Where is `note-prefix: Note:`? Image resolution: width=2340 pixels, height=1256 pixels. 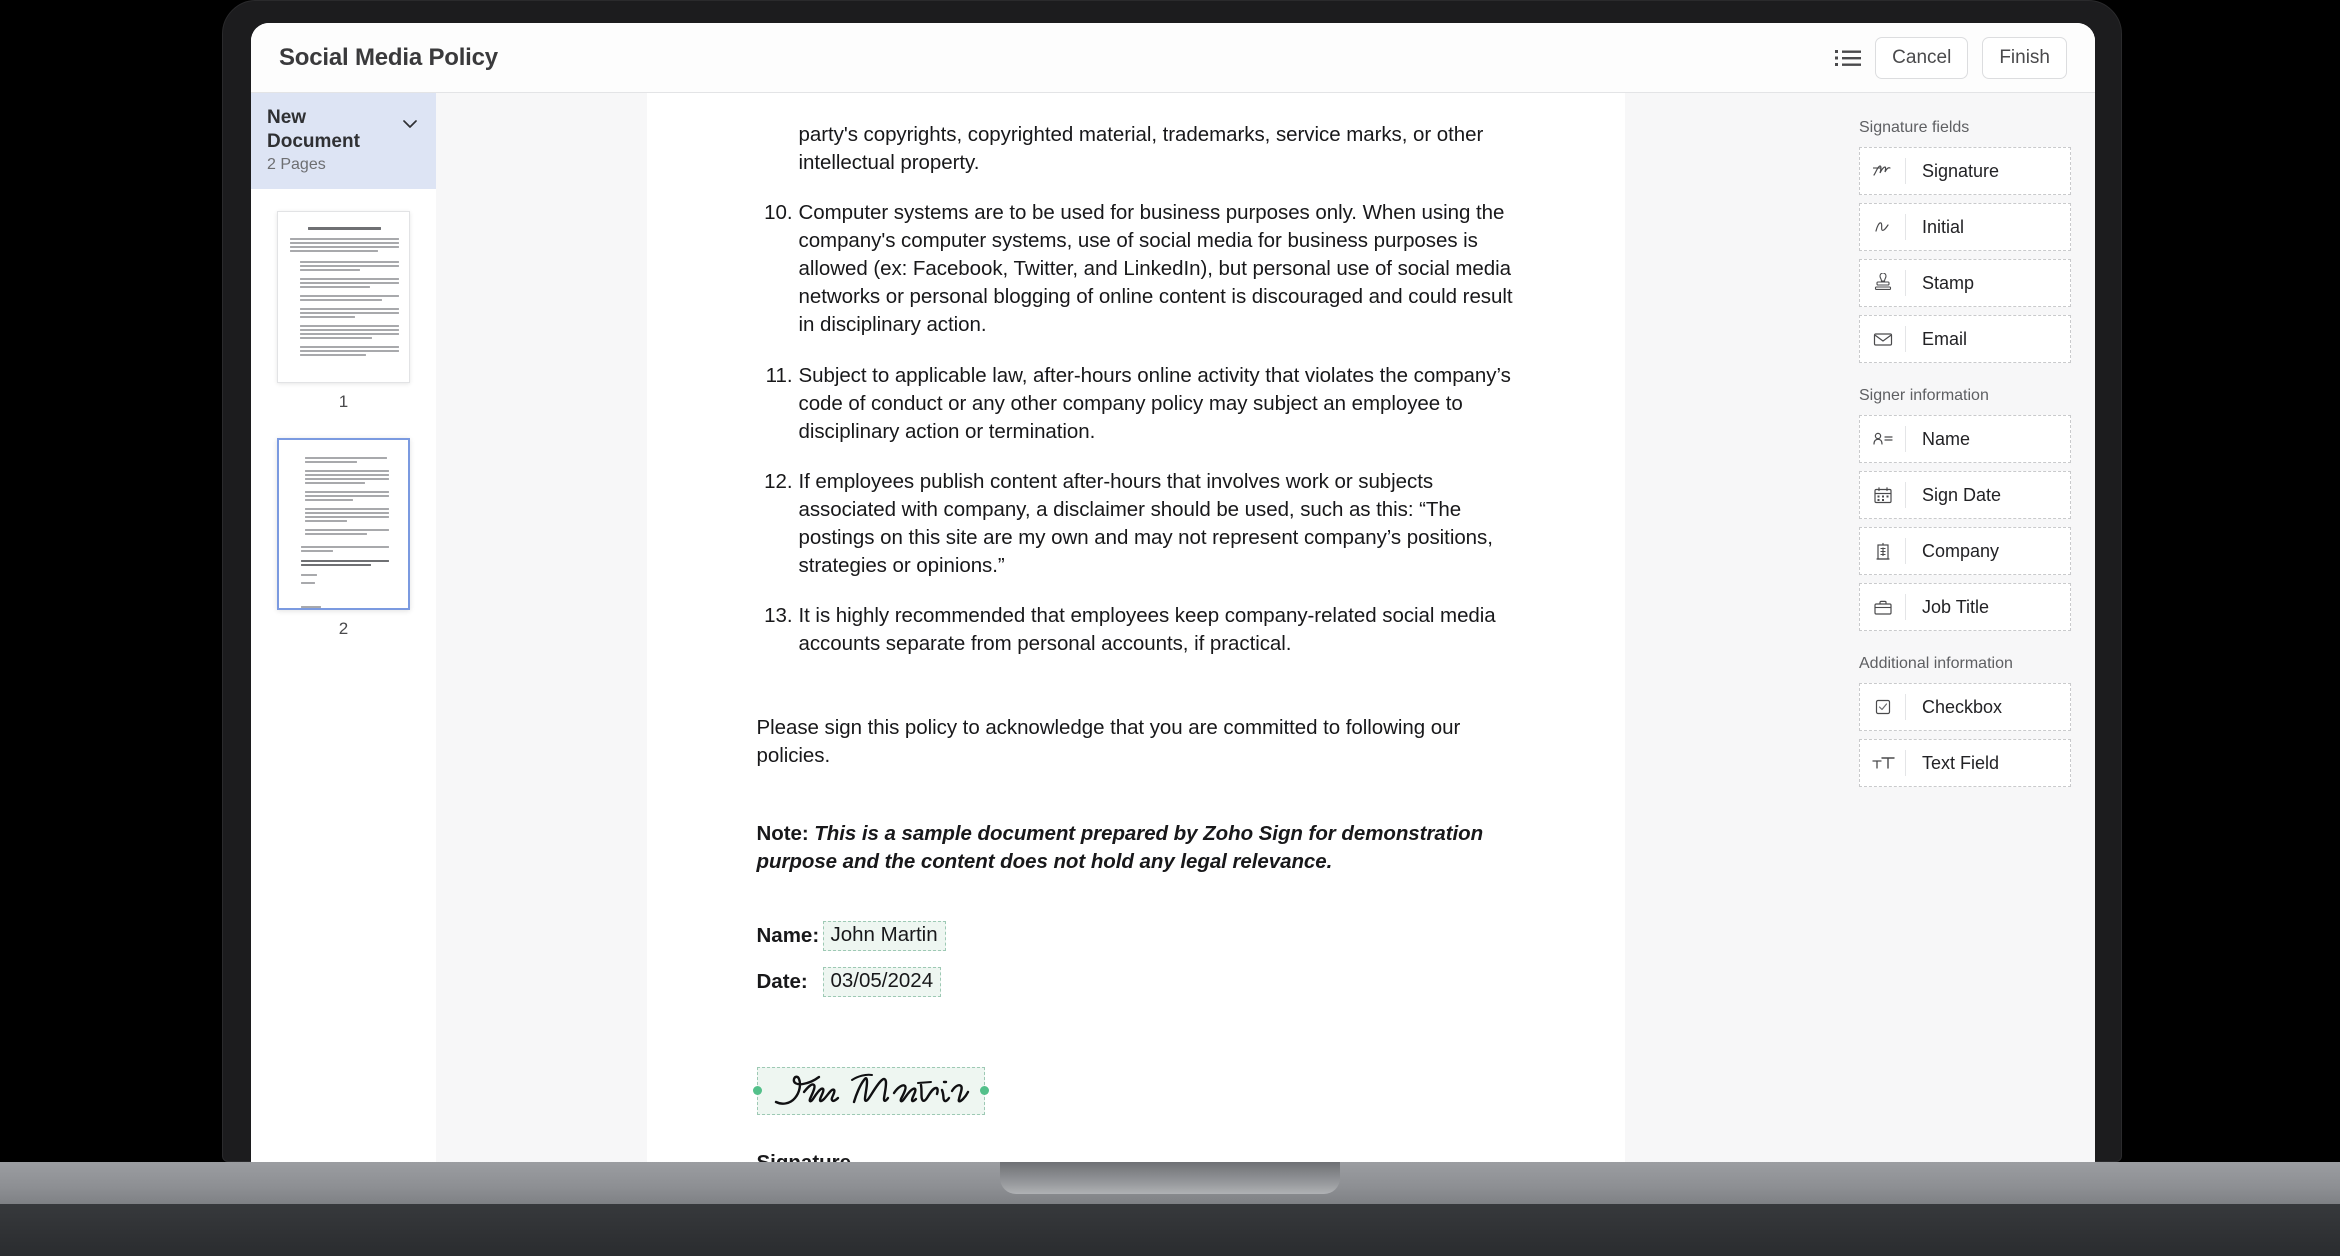 note-prefix: Note: is located at coordinates (782, 834).